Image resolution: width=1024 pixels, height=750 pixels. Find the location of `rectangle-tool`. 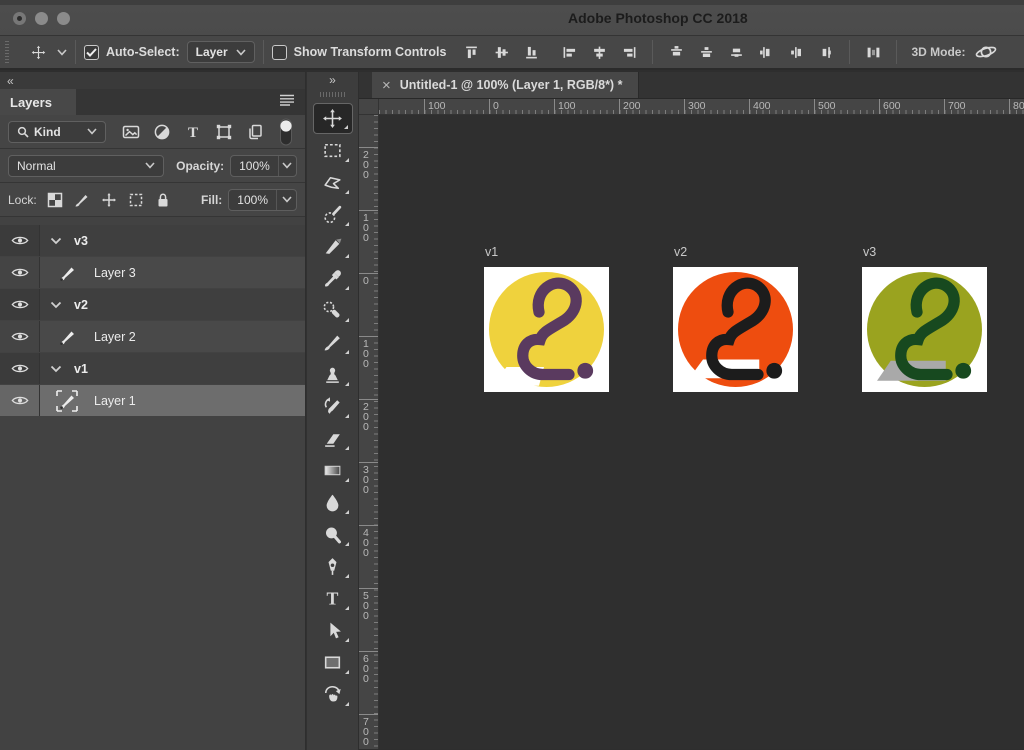

rectangle-tool is located at coordinates (333, 662).